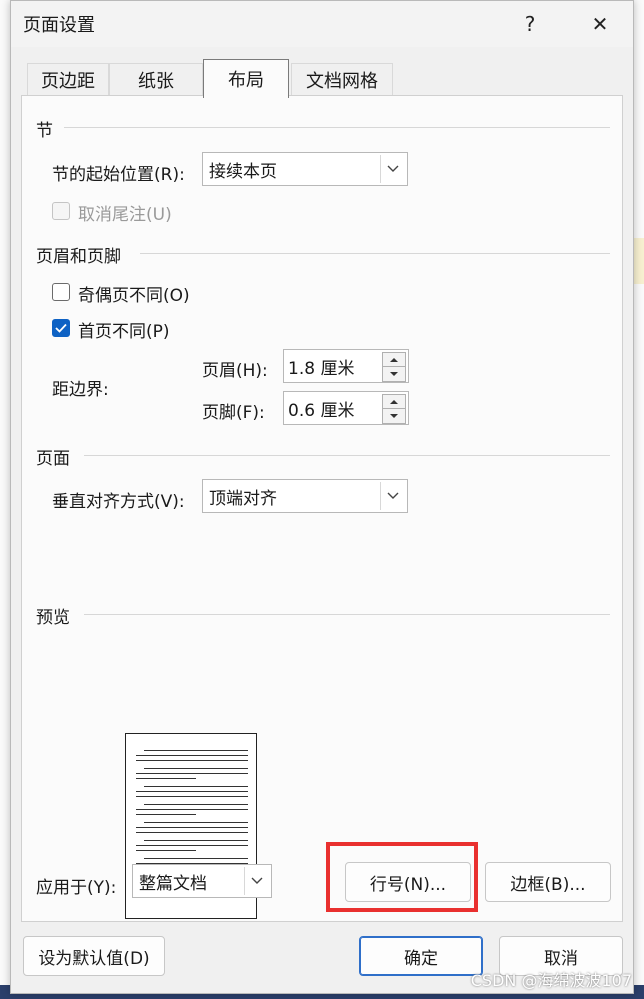  What do you see at coordinates (118, 175) in the screenshot?
I see `section-start-label: 节的起始位置(R):` at bounding box center [118, 175].